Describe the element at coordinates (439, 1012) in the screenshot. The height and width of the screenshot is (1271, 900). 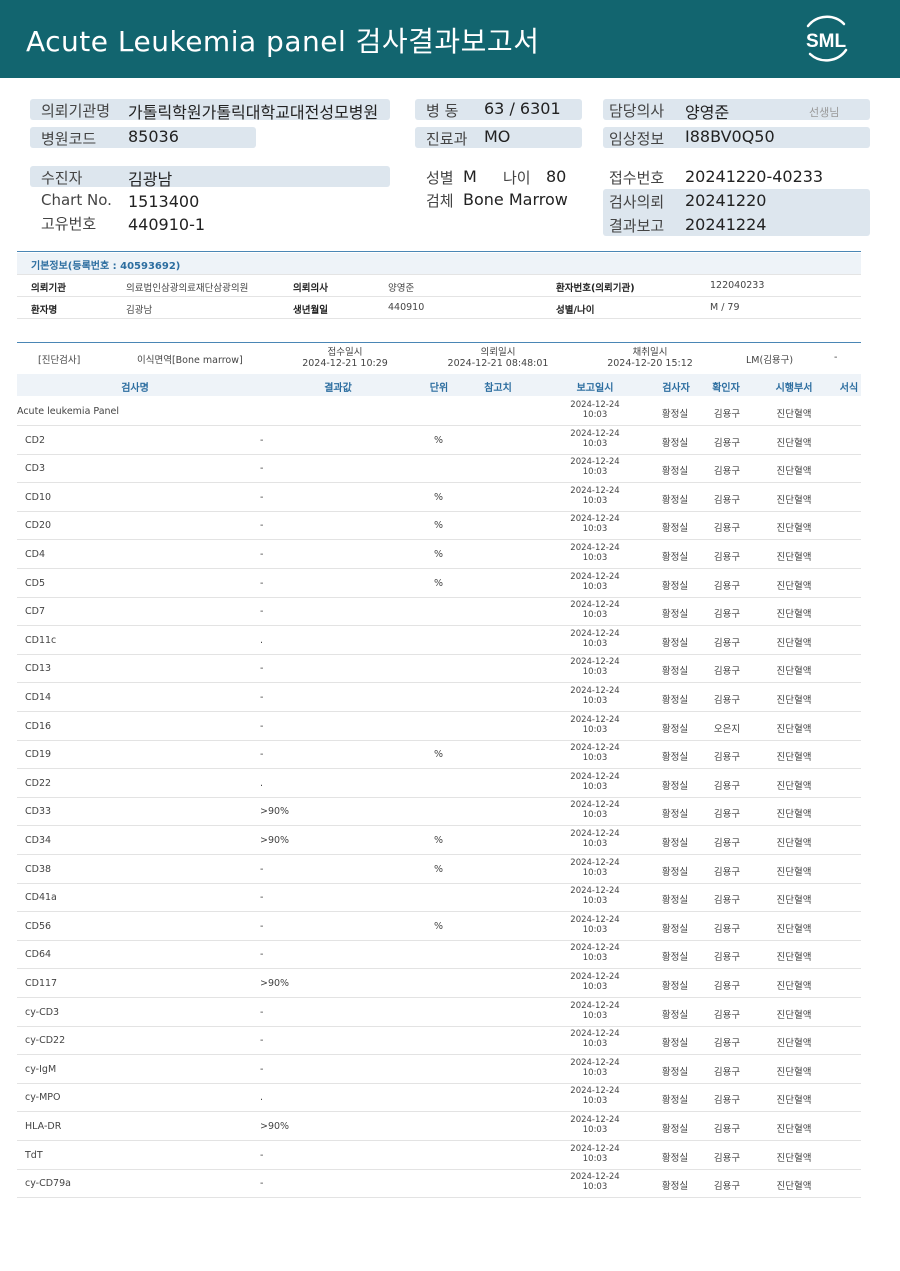
I see `table-row: cy-CD3 - 2024-12-24 10:03 황정실 김용구 진단혈액` at that location.